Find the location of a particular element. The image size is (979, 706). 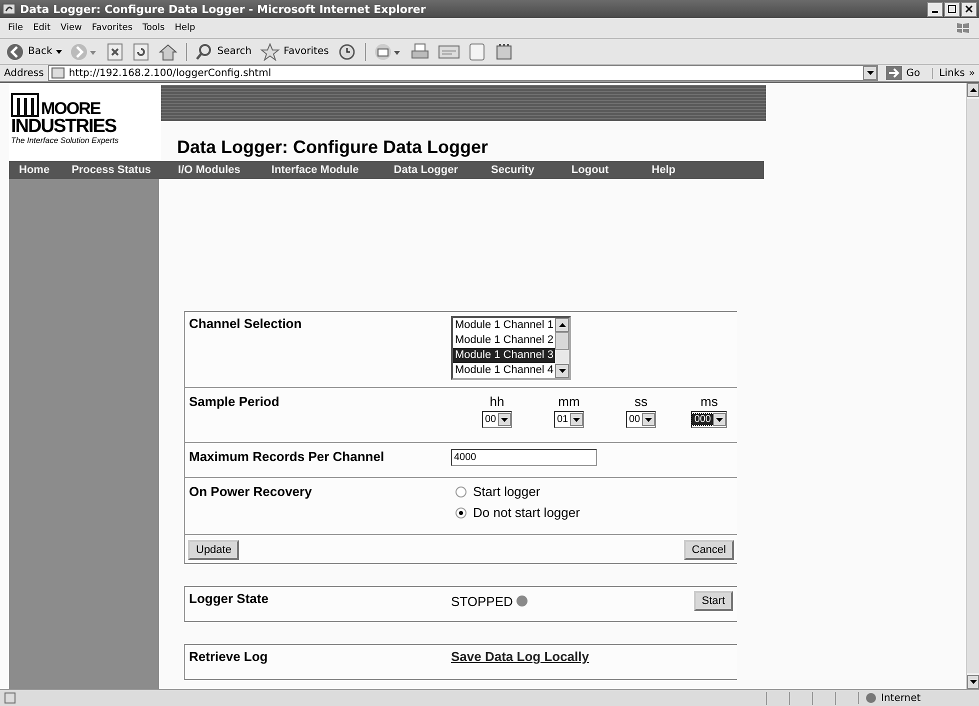

cancel-button: Cancel is located at coordinates (709, 550).